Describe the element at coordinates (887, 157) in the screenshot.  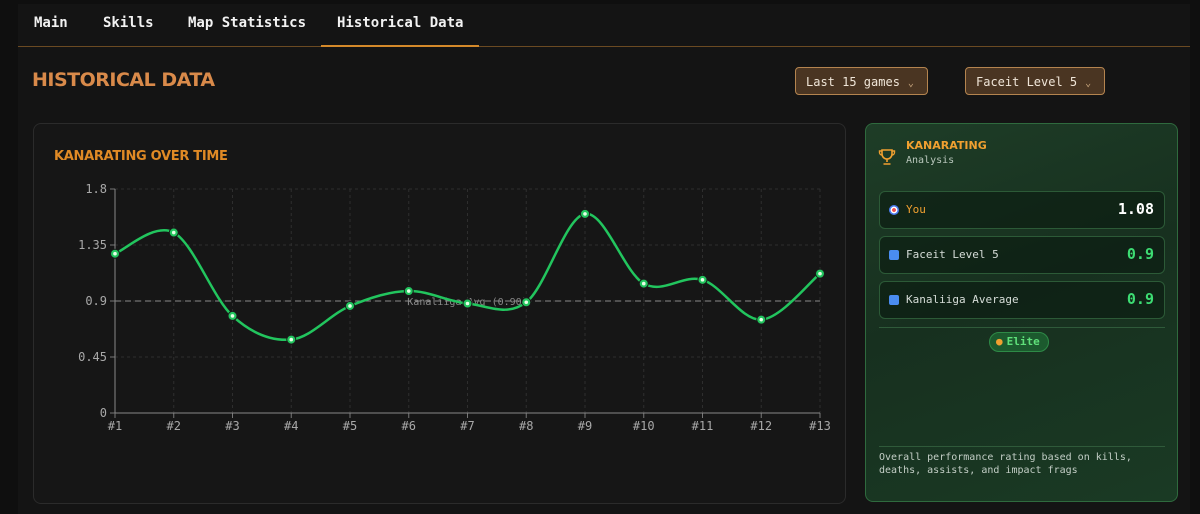
I see `trophy-icon` at that location.